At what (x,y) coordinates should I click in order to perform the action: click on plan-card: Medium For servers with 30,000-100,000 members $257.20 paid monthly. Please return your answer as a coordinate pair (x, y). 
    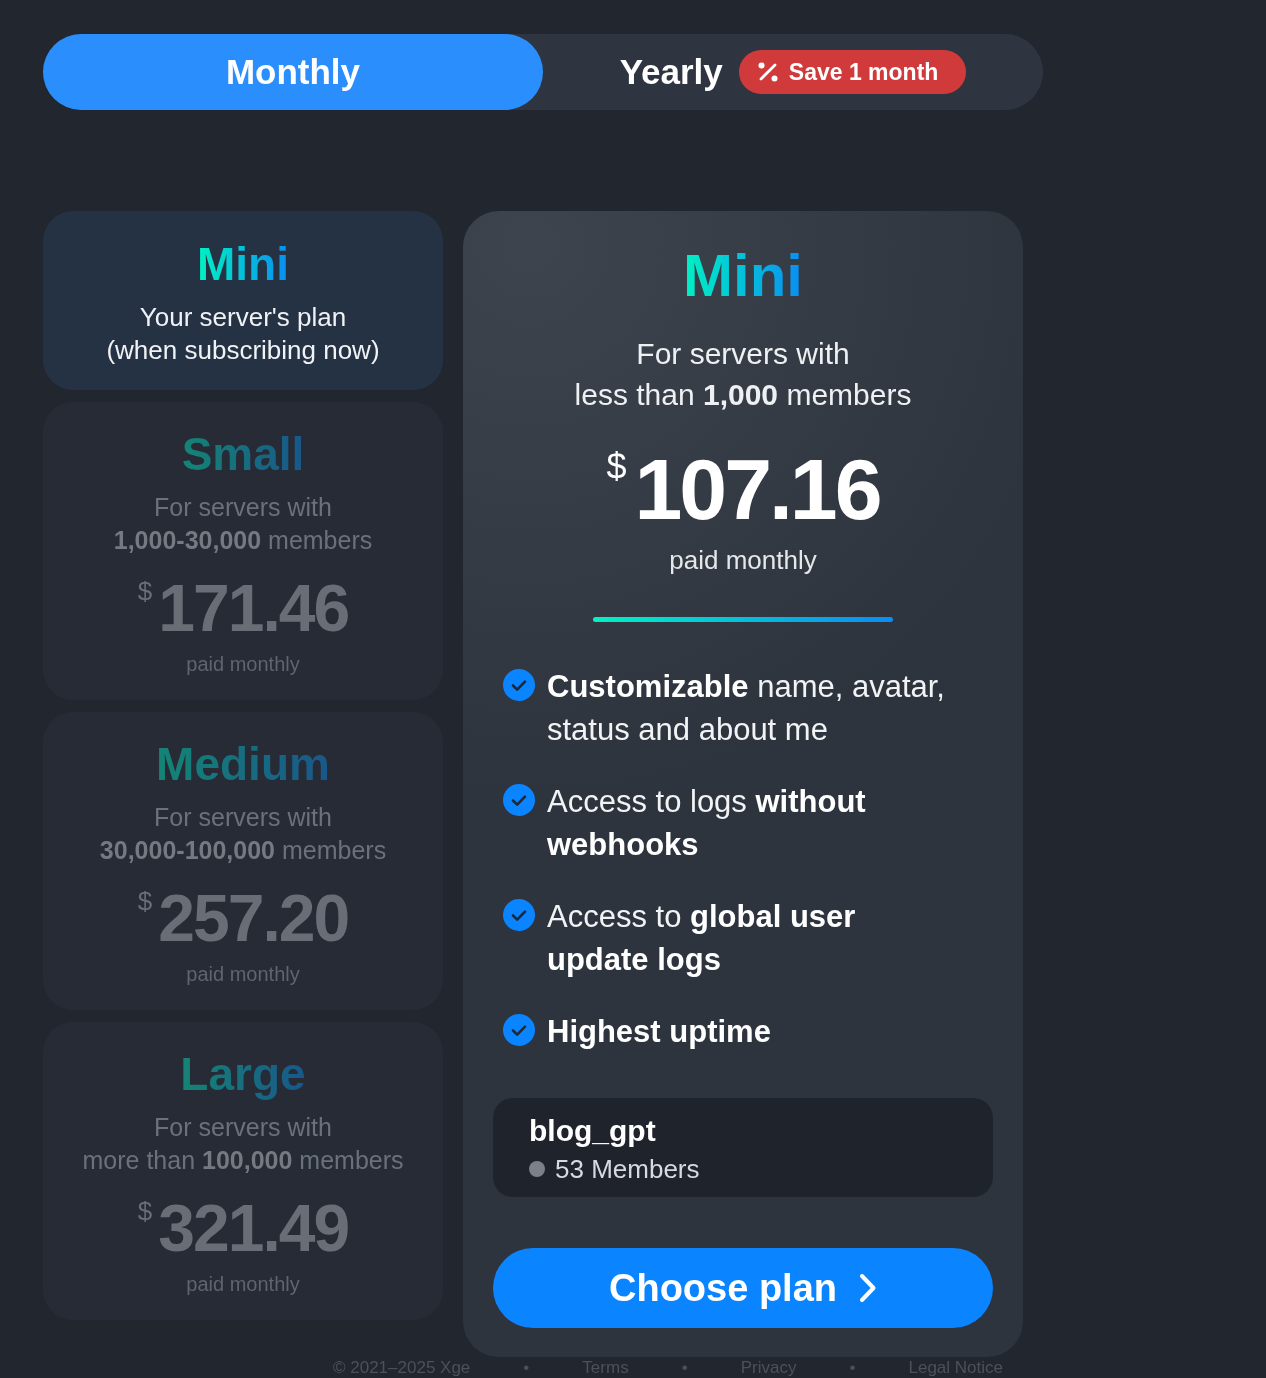
    Looking at the image, I should click on (243, 861).